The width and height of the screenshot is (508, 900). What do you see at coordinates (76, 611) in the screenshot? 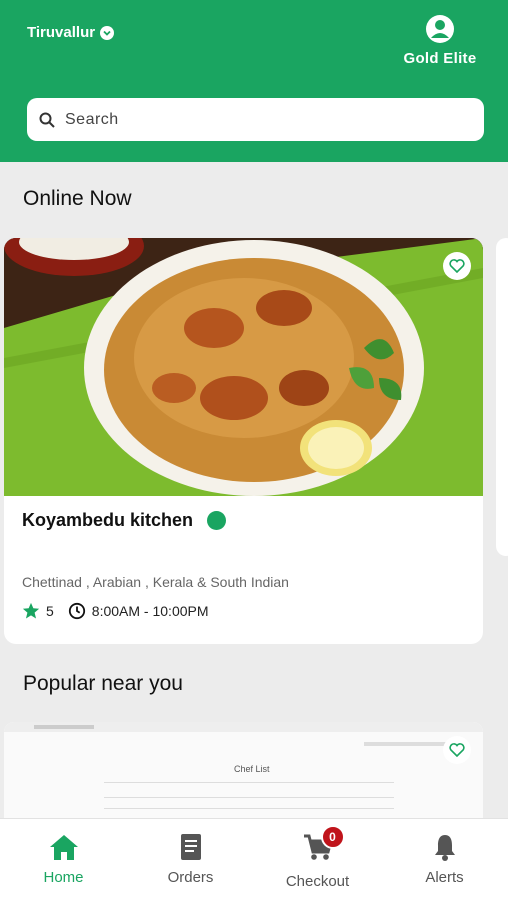
I see `clock-icon` at bounding box center [76, 611].